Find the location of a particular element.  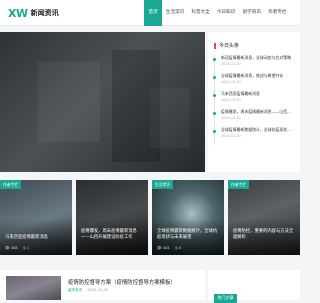

card-time: ◷ 1 is located at coordinates (26, 248).